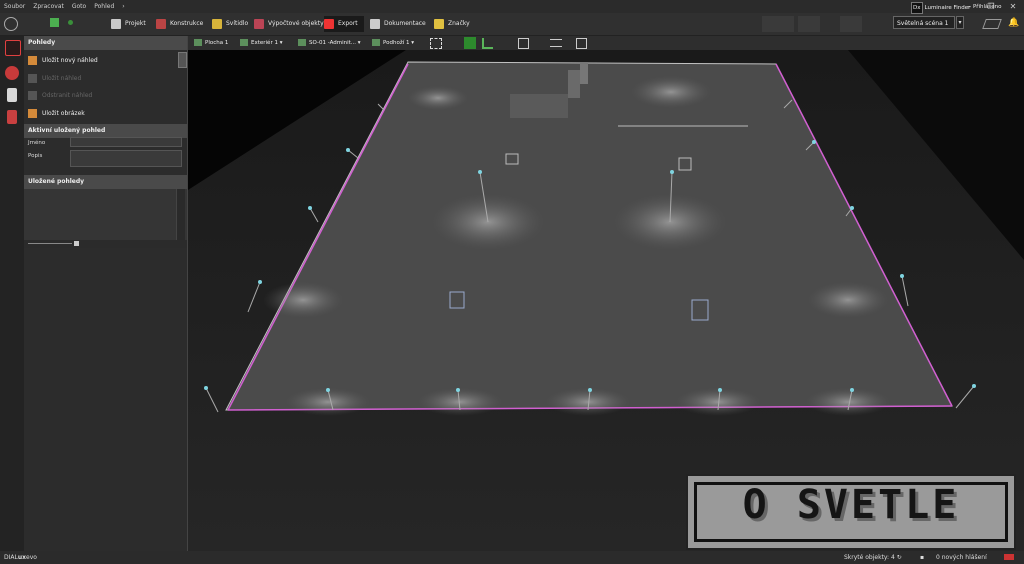  Describe the element at coordinates (105, 131) in the screenshot. I see `active-view-section: Aktivní uložený pohled` at that location.